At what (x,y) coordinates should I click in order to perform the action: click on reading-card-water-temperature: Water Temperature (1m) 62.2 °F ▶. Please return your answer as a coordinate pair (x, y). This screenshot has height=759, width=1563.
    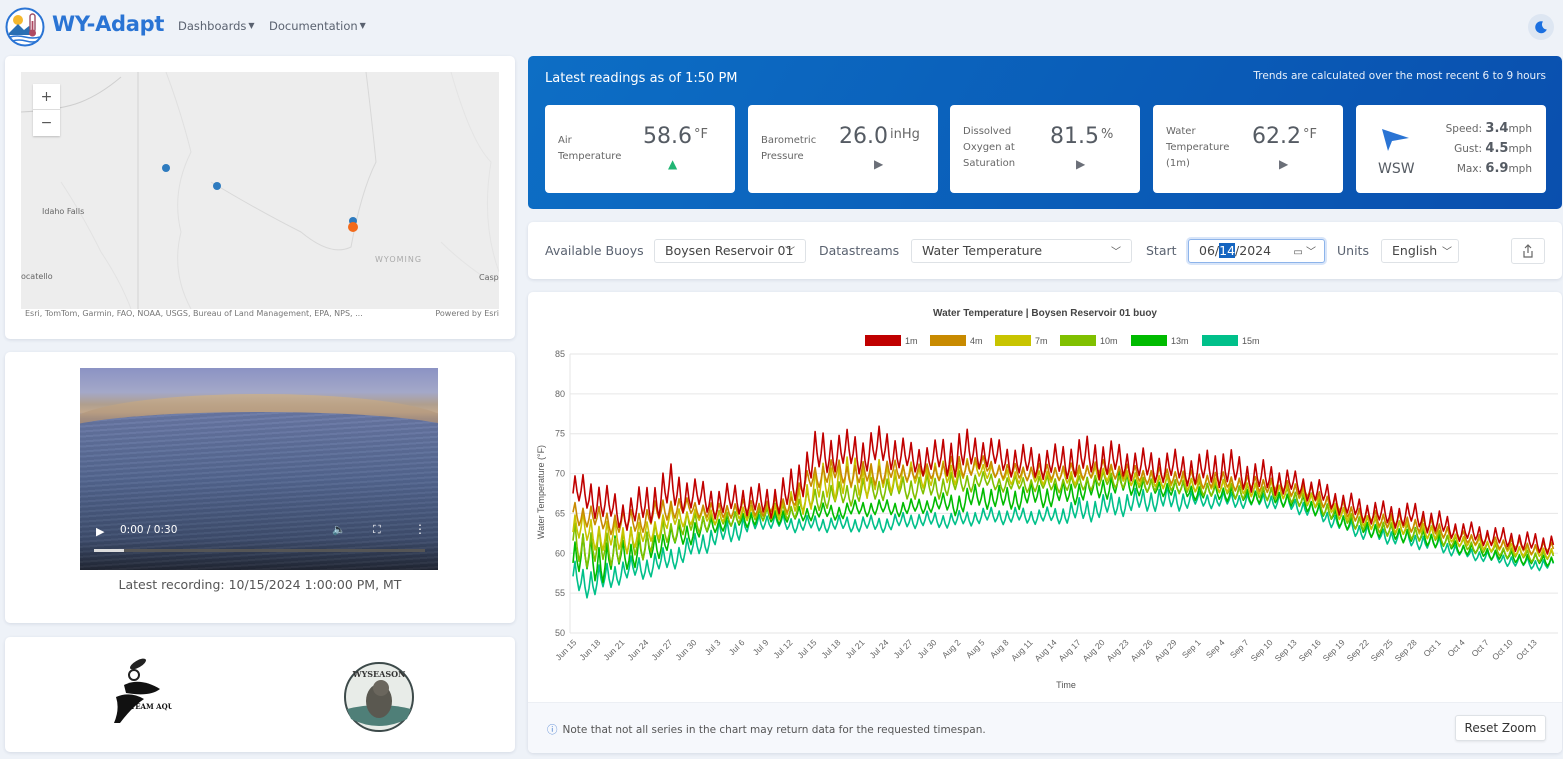
    Looking at the image, I should click on (1248, 149).